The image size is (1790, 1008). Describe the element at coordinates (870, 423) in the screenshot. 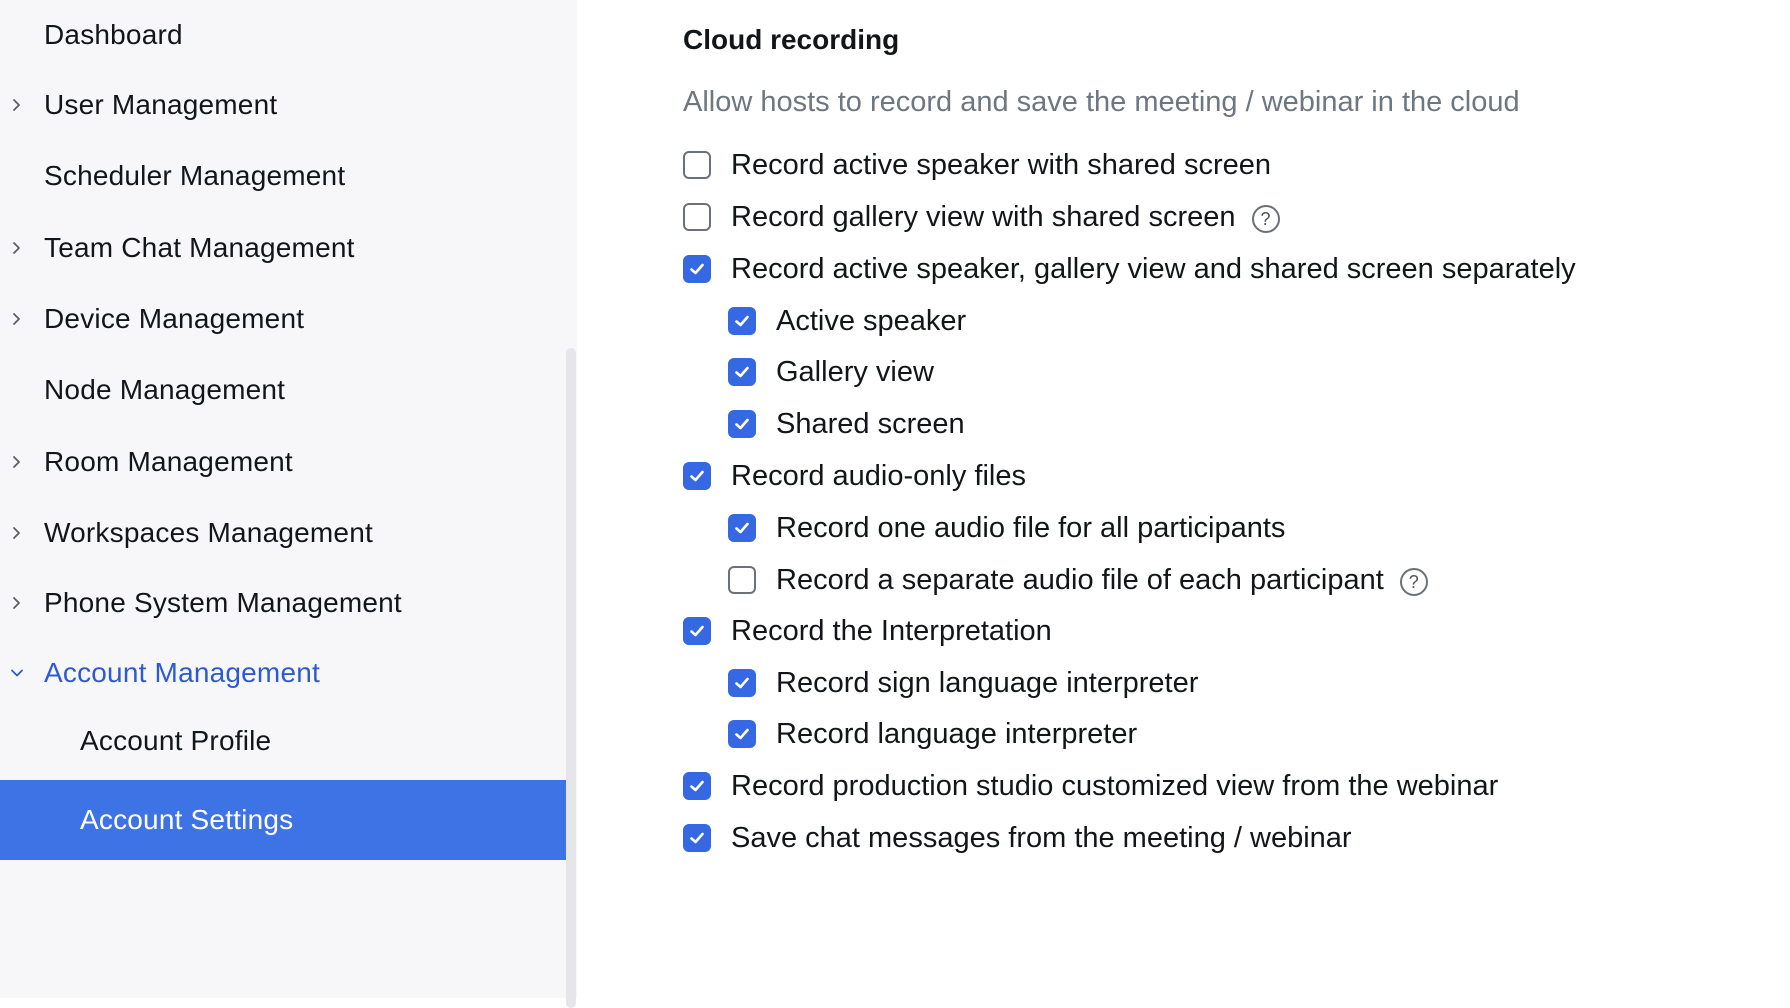

I see `option-label: Shared screen` at that location.